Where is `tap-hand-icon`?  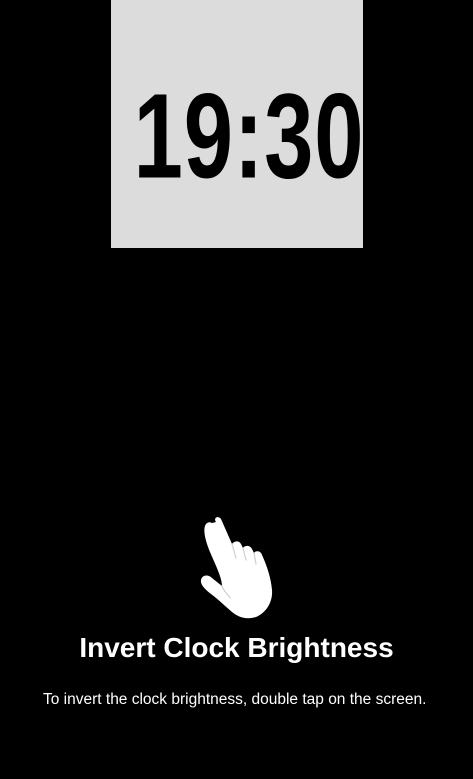
tap-hand-icon is located at coordinates (236, 568).